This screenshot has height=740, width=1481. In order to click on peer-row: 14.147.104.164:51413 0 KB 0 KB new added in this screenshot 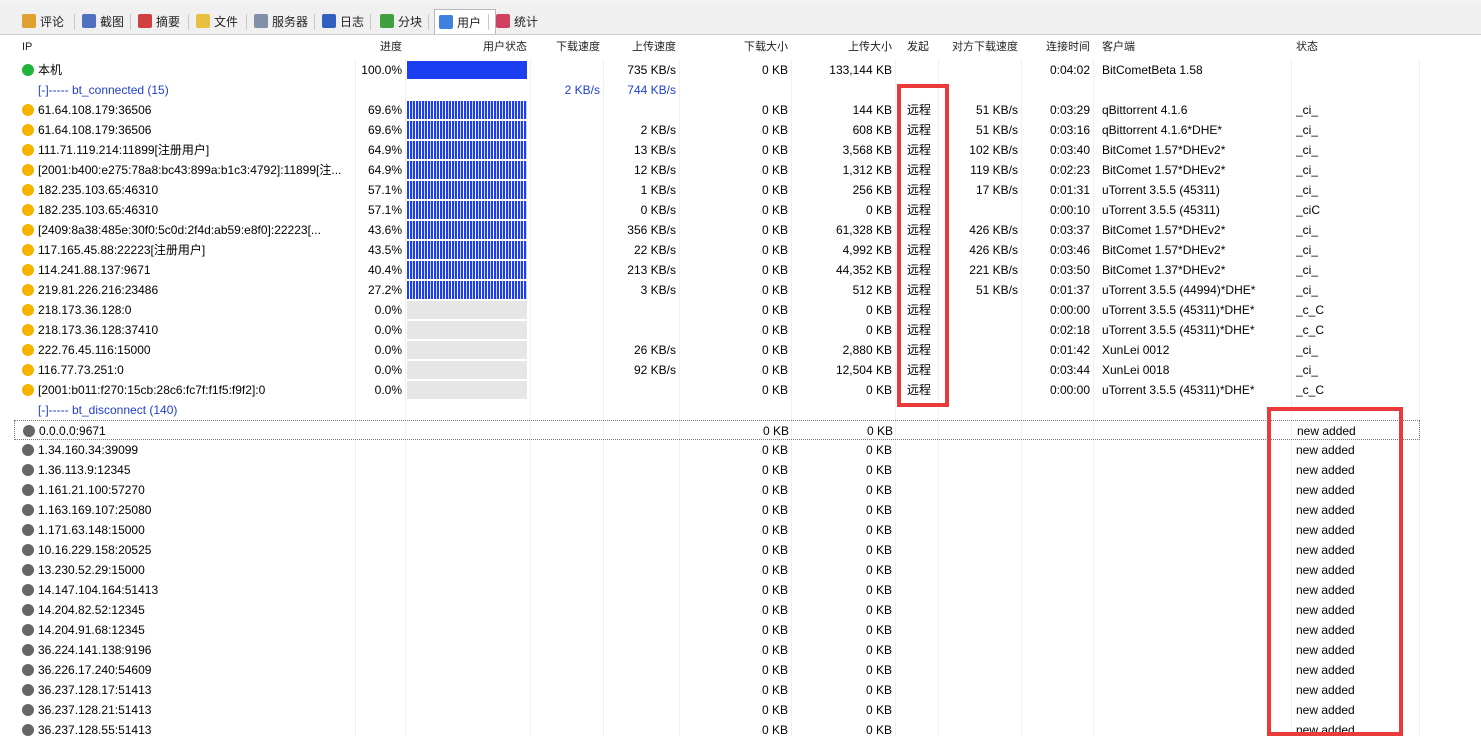, I will do `click(717, 590)`.